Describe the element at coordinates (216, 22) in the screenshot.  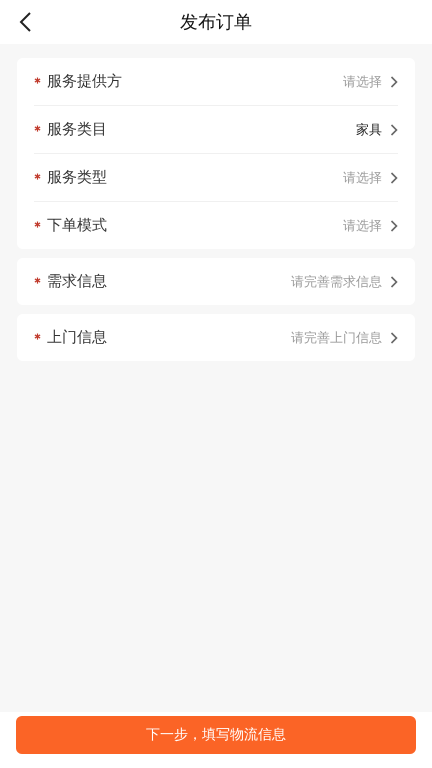
I see `page-title: 发布订单` at that location.